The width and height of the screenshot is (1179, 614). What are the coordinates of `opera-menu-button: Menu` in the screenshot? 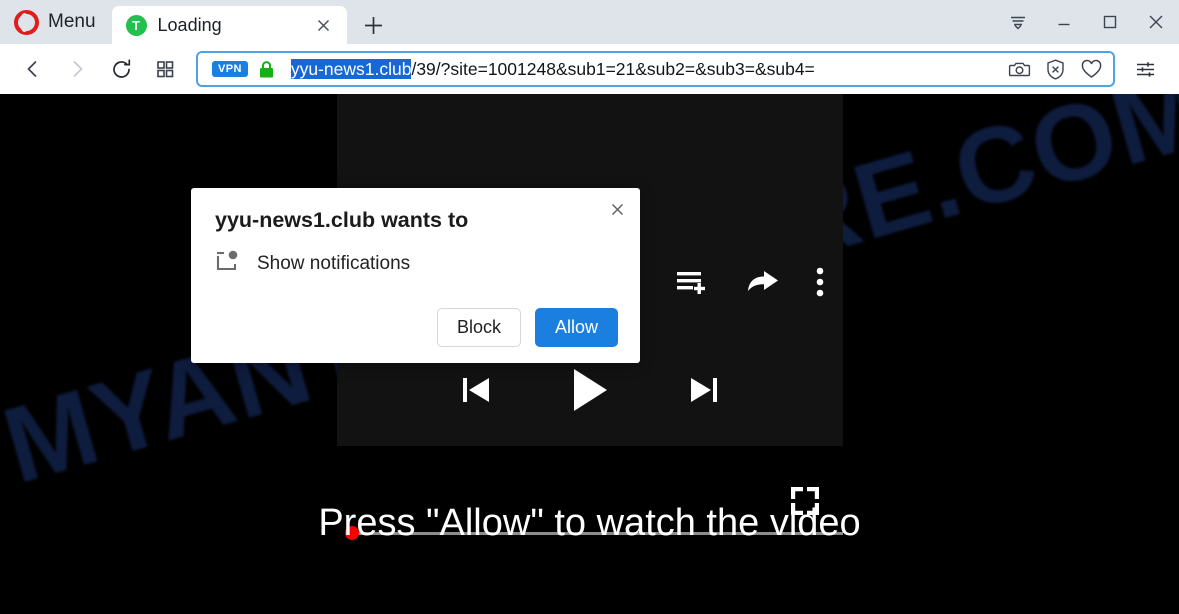 It's located at (56, 22).